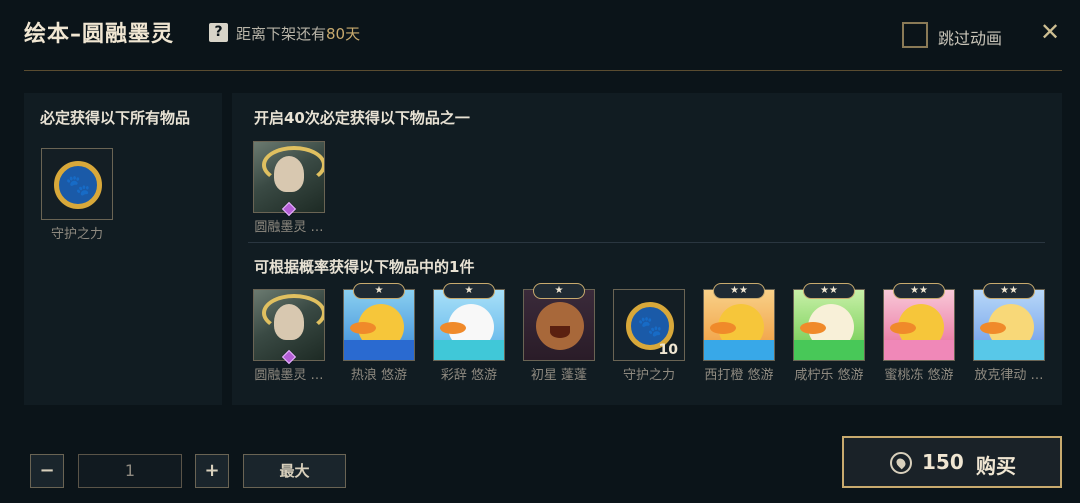 This screenshot has width=1080, height=503. Describe the element at coordinates (915, 35) in the screenshot. I see `skip-animation-checkbox` at that location.